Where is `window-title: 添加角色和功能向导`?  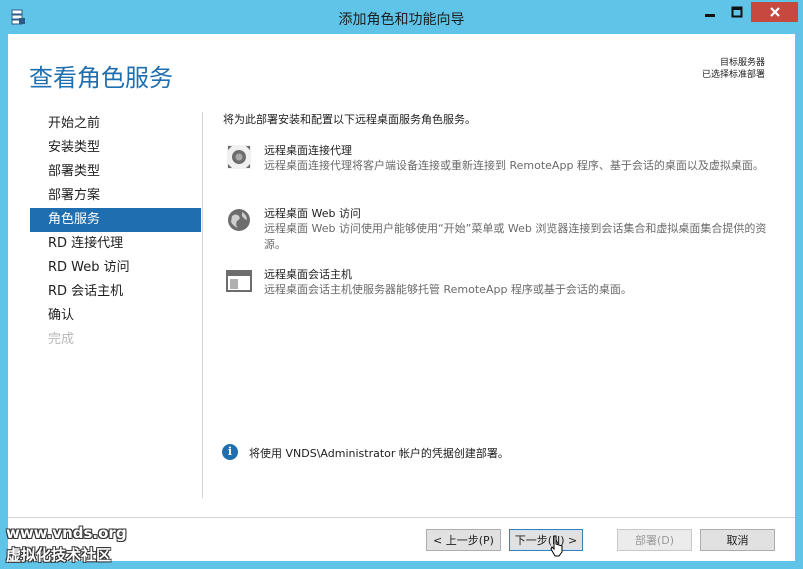 window-title: 添加角色和功能向导 is located at coordinates (401, 20).